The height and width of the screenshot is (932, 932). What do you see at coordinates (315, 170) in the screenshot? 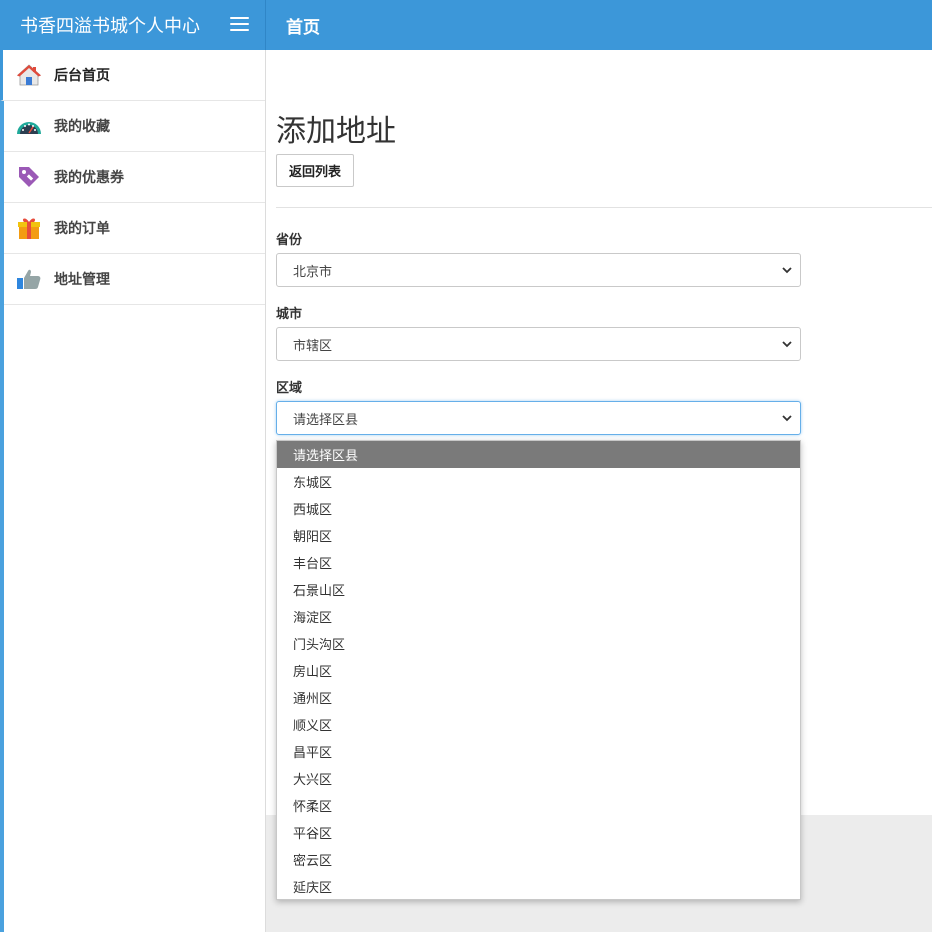
I see `back-to-list-button: 返回列表` at bounding box center [315, 170].